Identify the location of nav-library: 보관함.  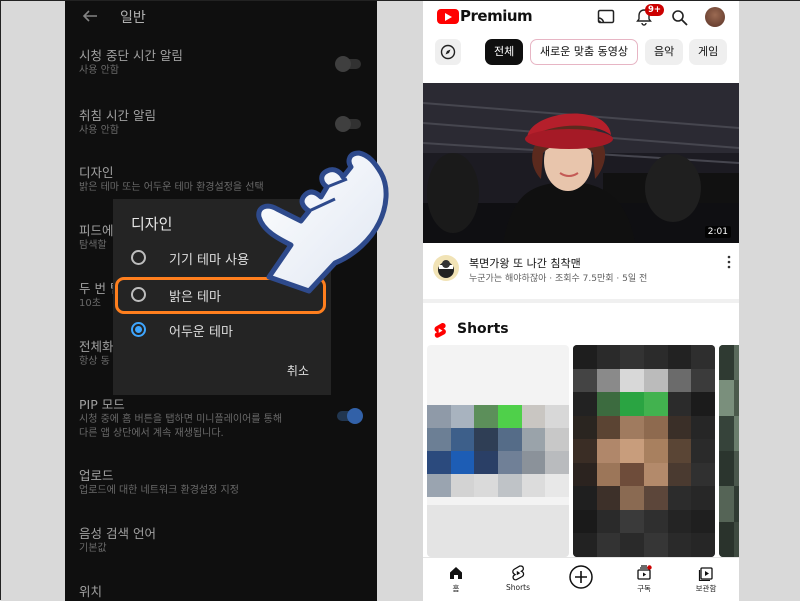
(706, 581).